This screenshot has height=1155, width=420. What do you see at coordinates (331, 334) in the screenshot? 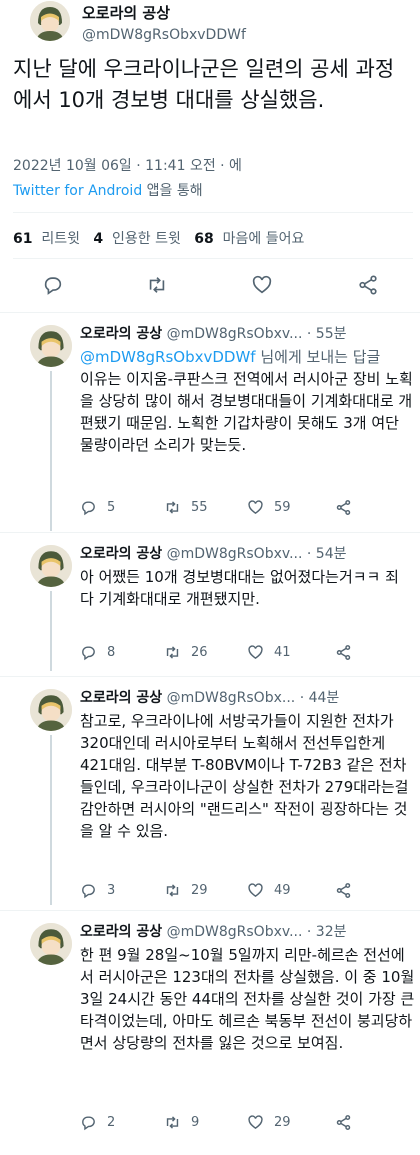
I see `reply-time: 55분` at bounding box center [331, 334].